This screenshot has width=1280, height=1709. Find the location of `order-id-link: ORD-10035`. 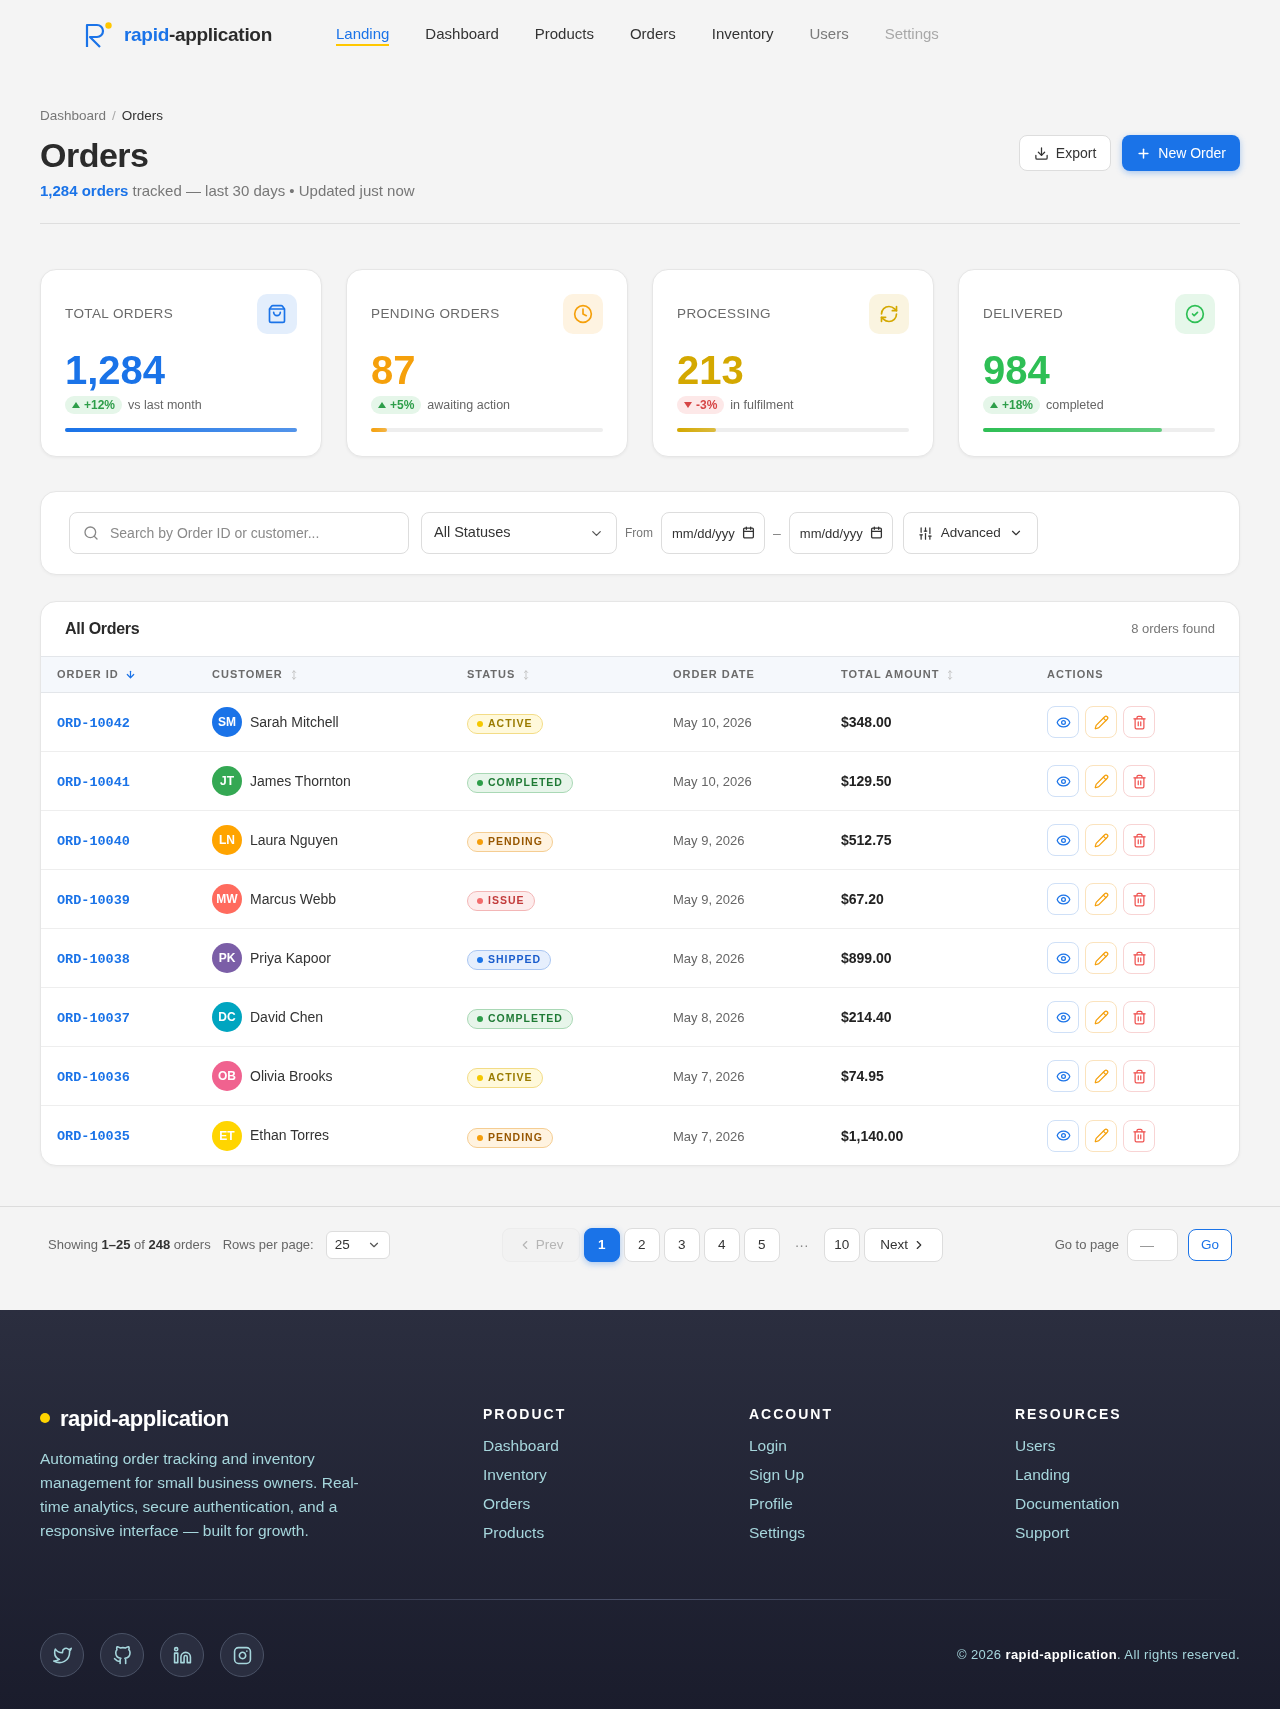

order-id-link: ORD-10035 is located at coordinates (93, 1137).